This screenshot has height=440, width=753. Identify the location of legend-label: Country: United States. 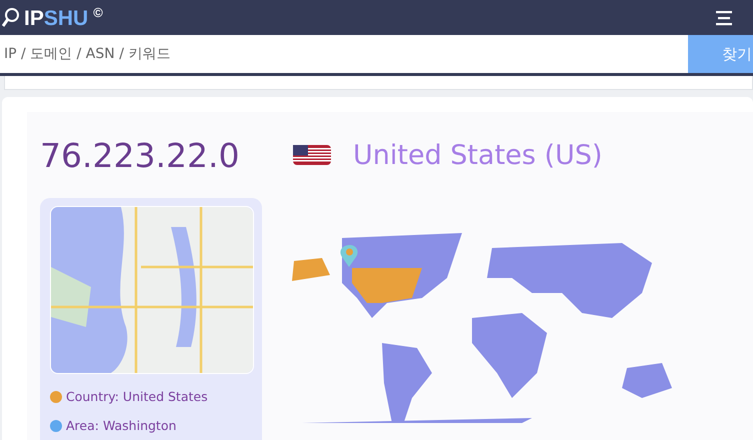
(137, 396).